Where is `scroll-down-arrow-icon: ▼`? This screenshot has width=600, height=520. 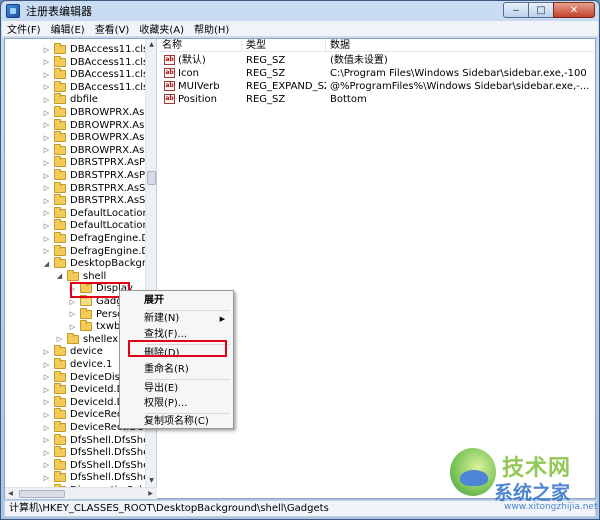
scroll-down-arrow-icon: ▼ is located at coordinates (151, 480).